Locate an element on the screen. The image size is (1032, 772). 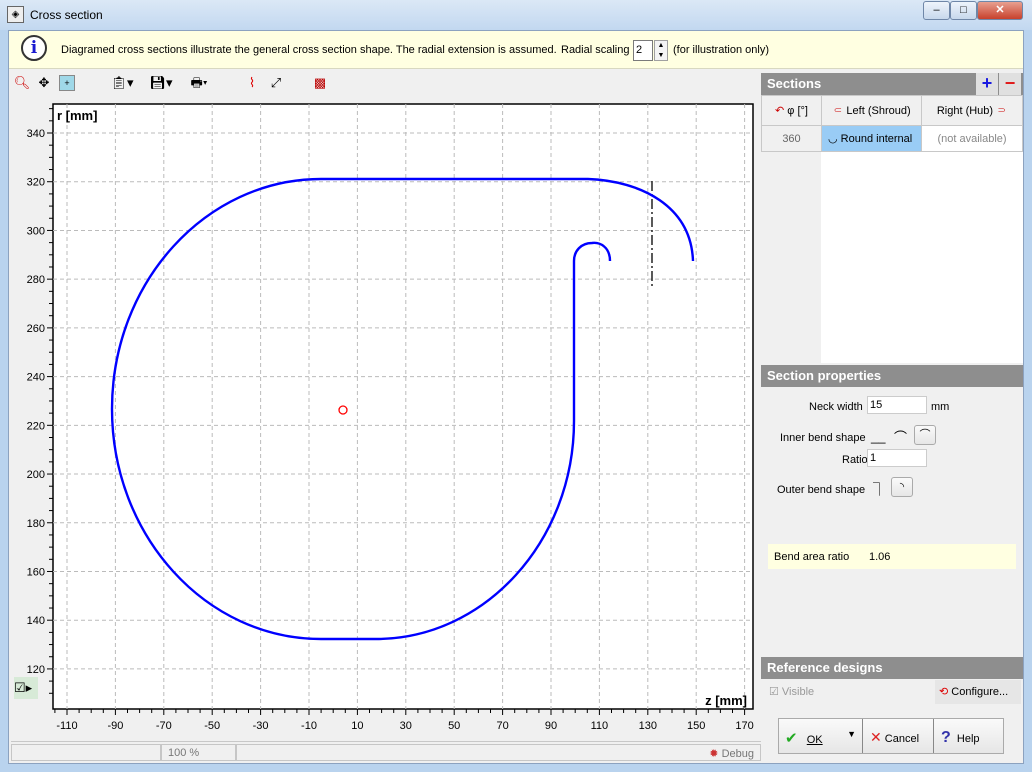
inner-bend-flat-icon: __ is located at coordinates (878, 436).